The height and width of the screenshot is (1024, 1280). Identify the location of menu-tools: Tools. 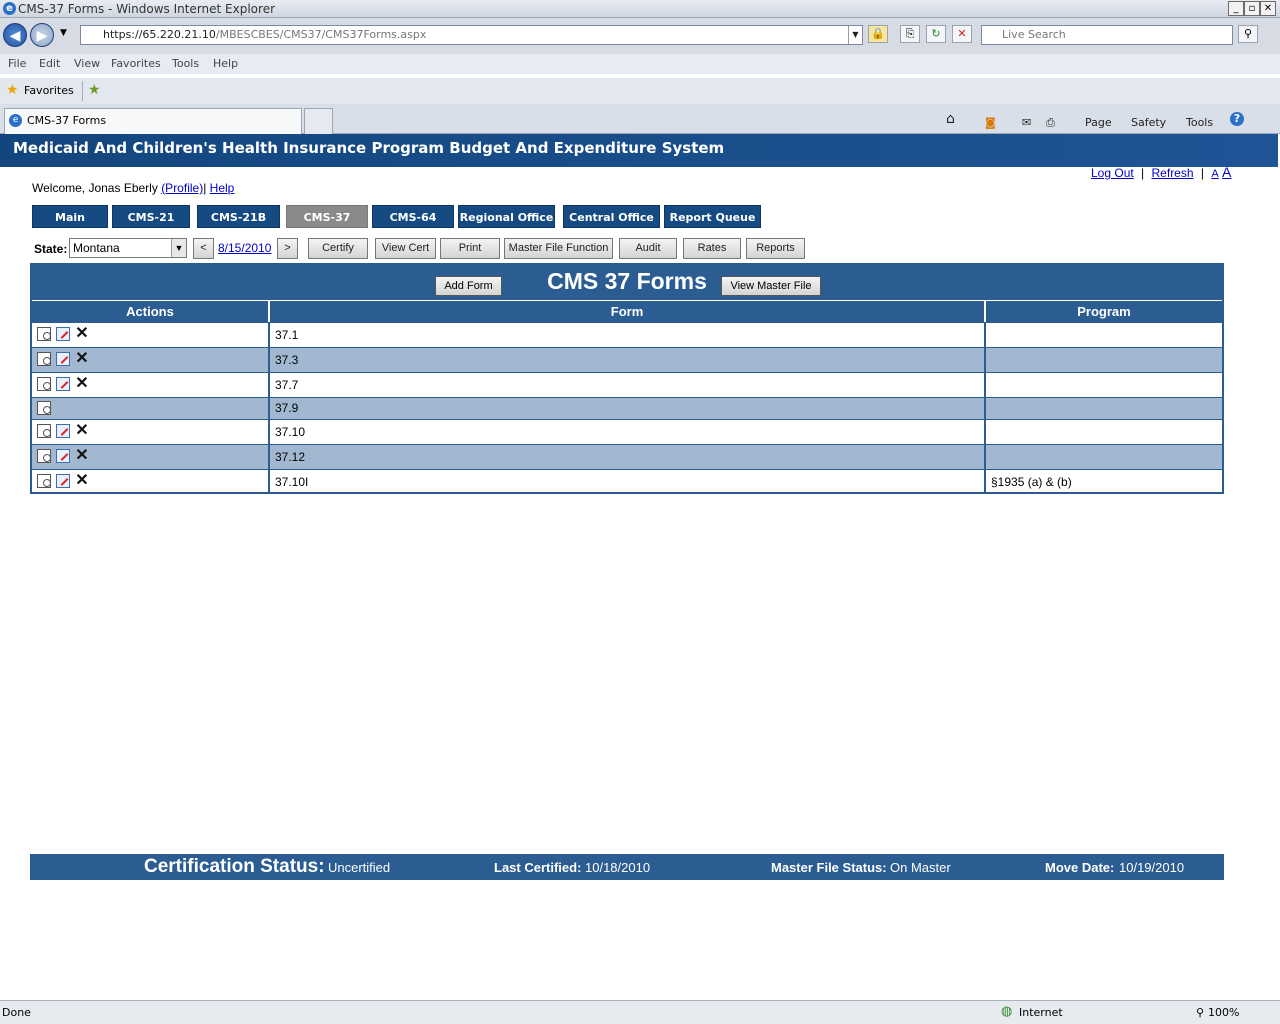
(185, 63).